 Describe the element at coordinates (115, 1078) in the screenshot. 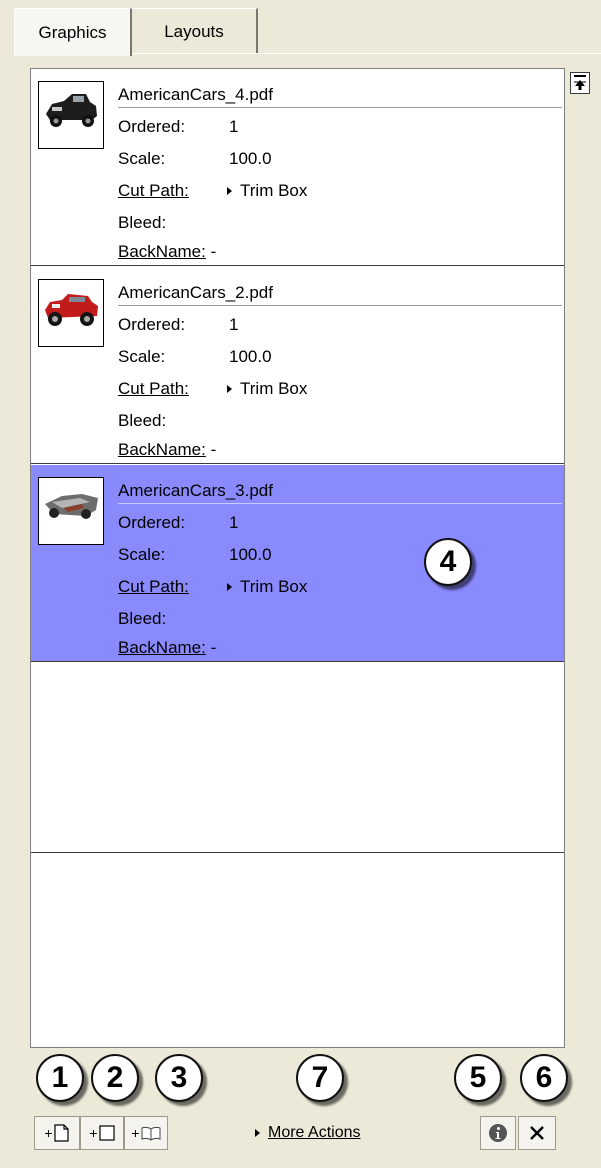

I see `callout-badge-2: 2` at that location.